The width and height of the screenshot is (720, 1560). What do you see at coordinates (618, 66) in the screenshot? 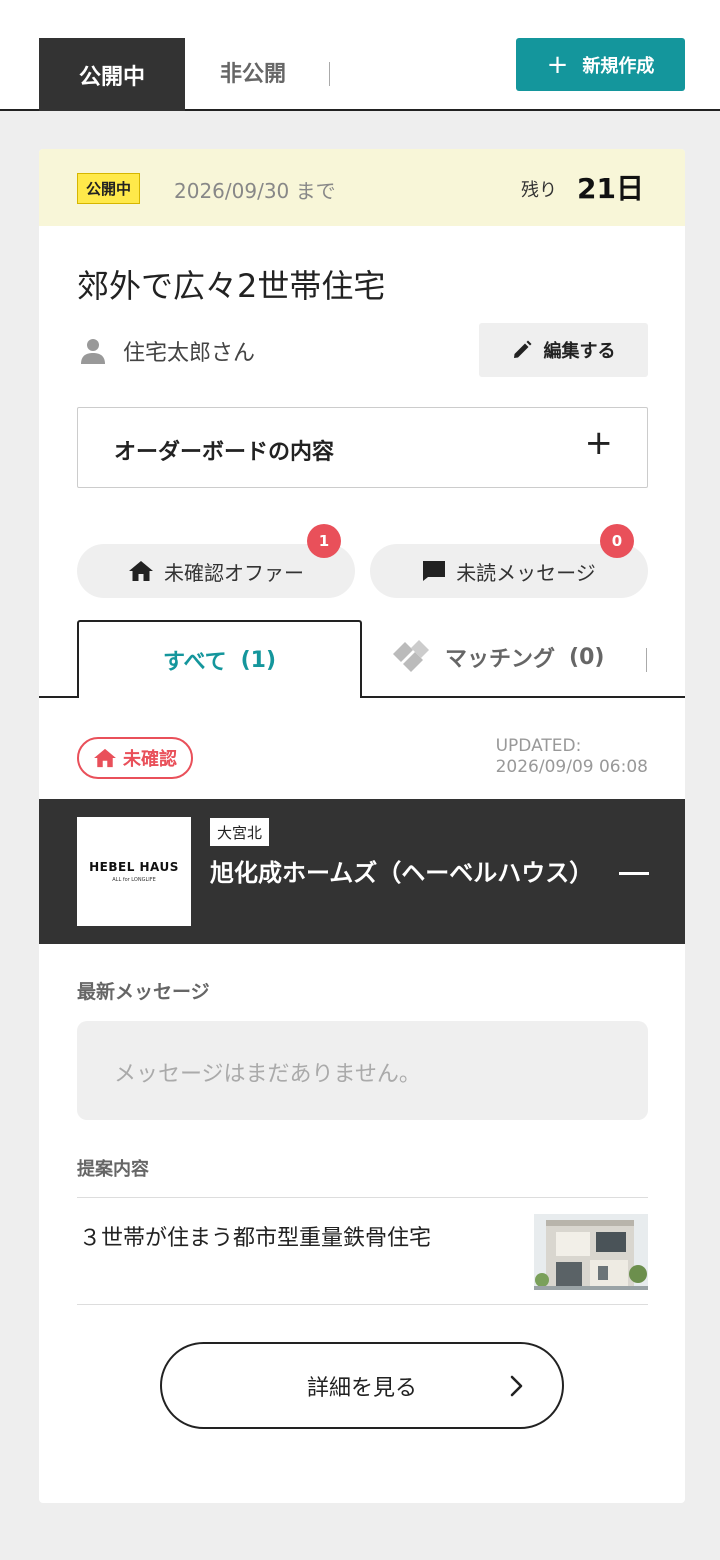
I see `new-create-label: 新規作成` at bounding box center [618, 66].